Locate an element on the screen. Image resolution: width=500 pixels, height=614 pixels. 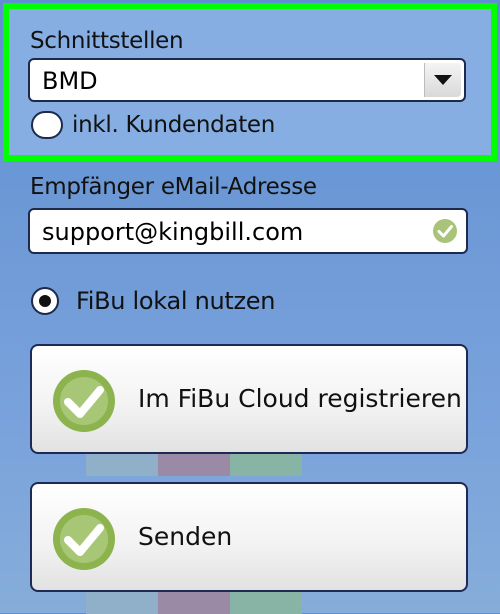
fibu-local-label: FiBu lokal nutzen is located at coordinates (176, 301).